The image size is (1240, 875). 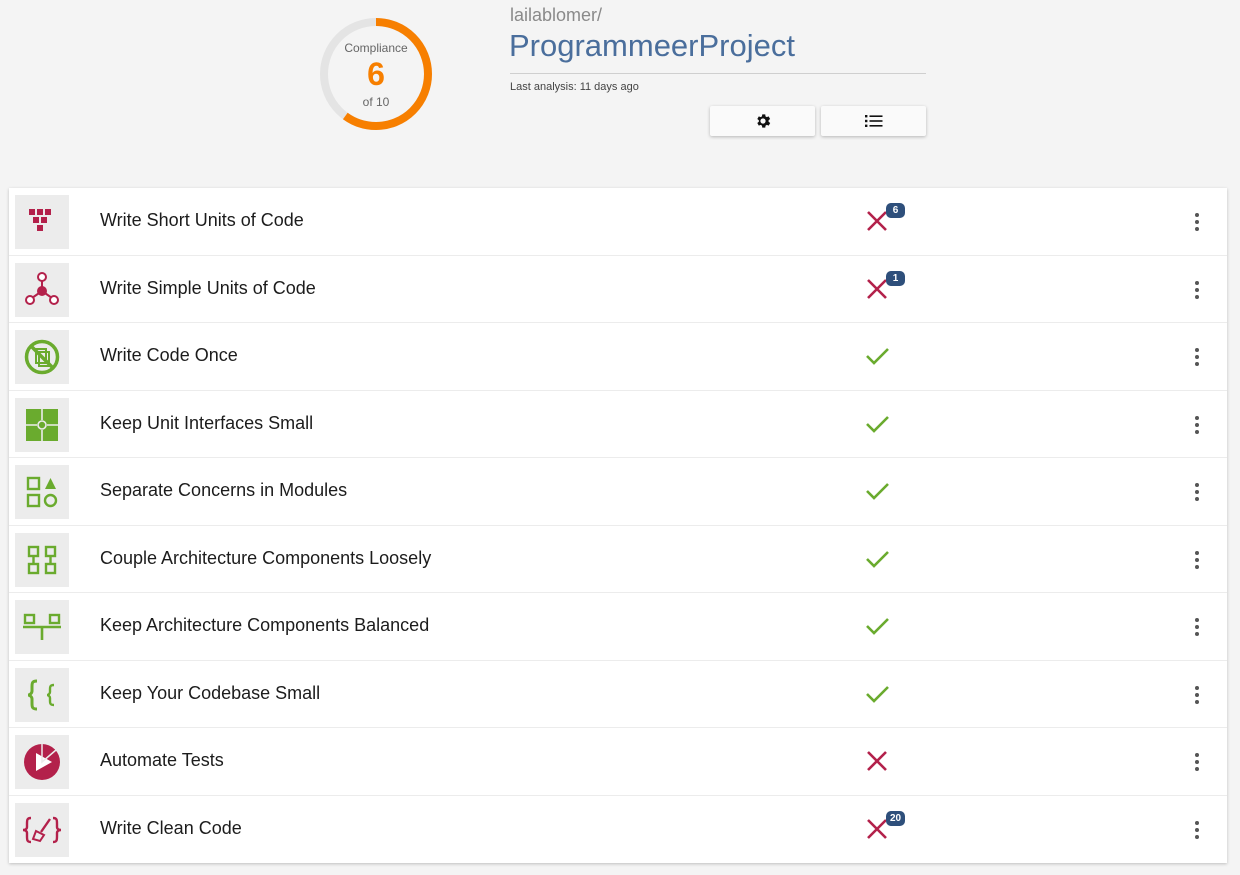 I want to click on cross-icon, so click(x=877, y=761).